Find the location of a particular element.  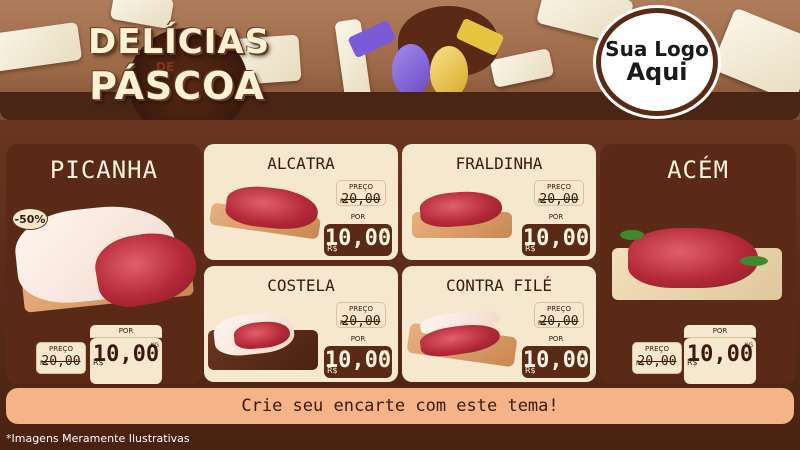

product-card-acem: ACÉM PREÇO R$ 20,00 POR R$ 10,00 KG is located at coordinates (698, 264).